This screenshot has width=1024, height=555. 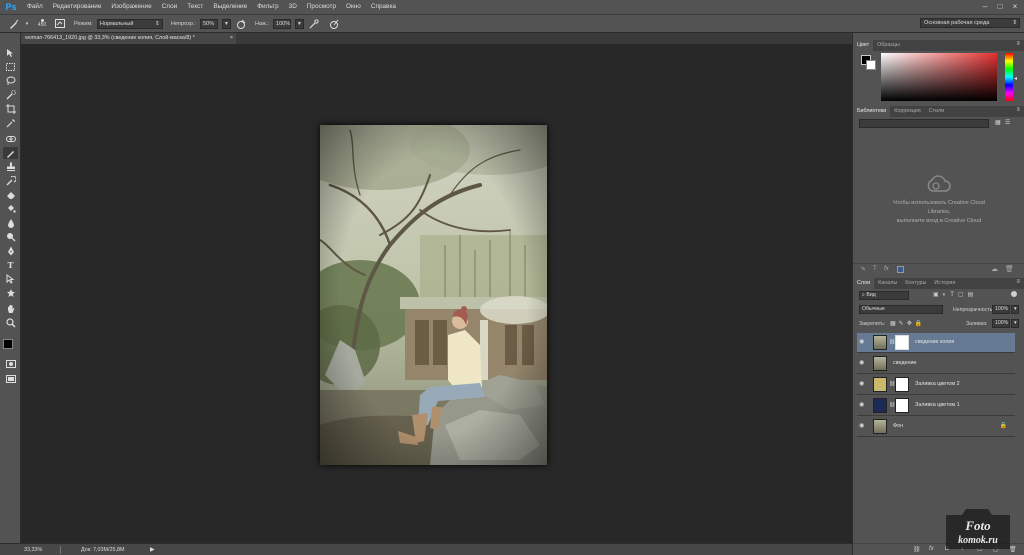 I want to click on add-graphic-icon: ✎, so click(x=863, y=269).